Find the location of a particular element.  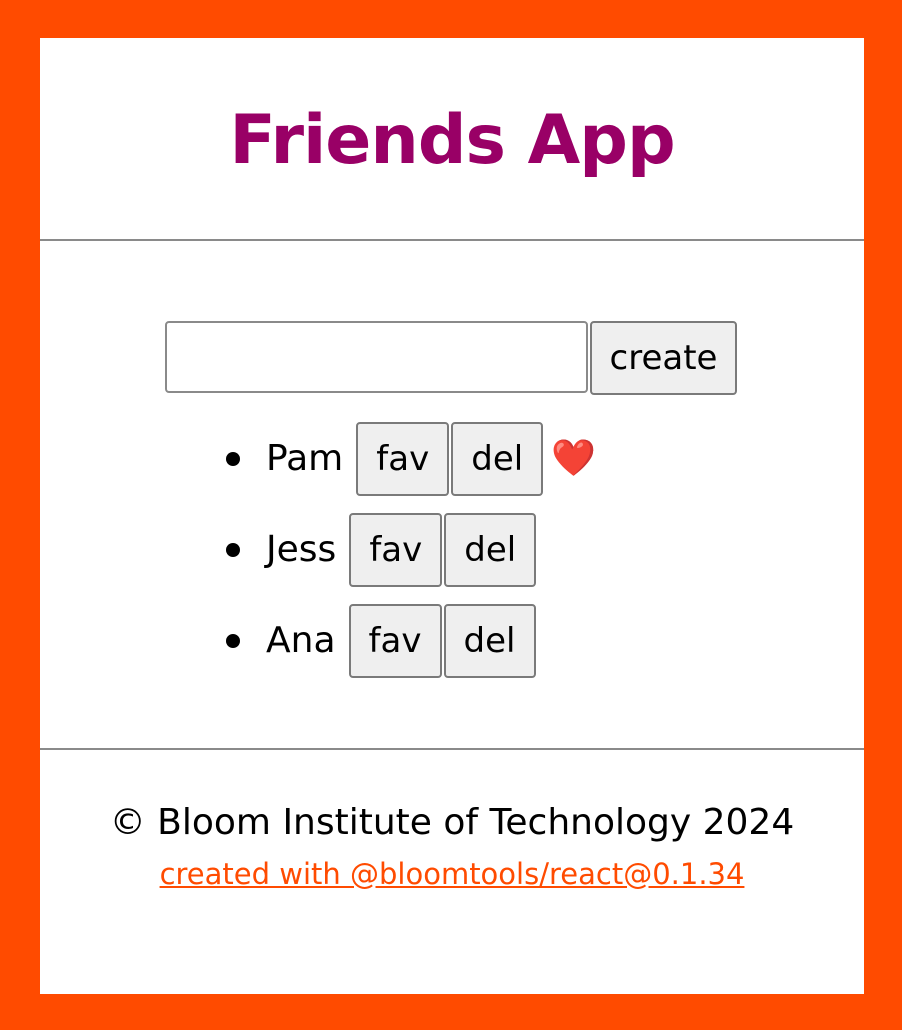

list-item: Ana fav del is located at coordinates (411, 640).